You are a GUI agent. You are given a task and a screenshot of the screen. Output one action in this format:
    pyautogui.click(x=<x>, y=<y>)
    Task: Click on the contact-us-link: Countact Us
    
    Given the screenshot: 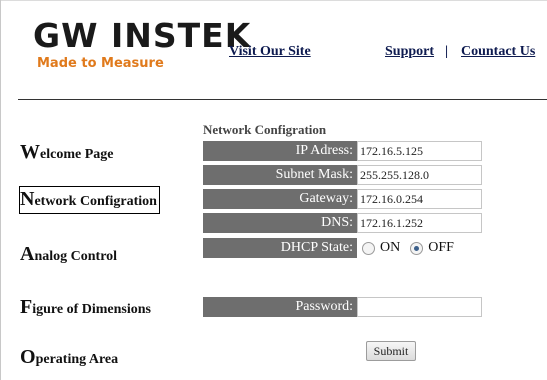 What is the action you would take?
    pyautogui.click(x=498, y=52)
    